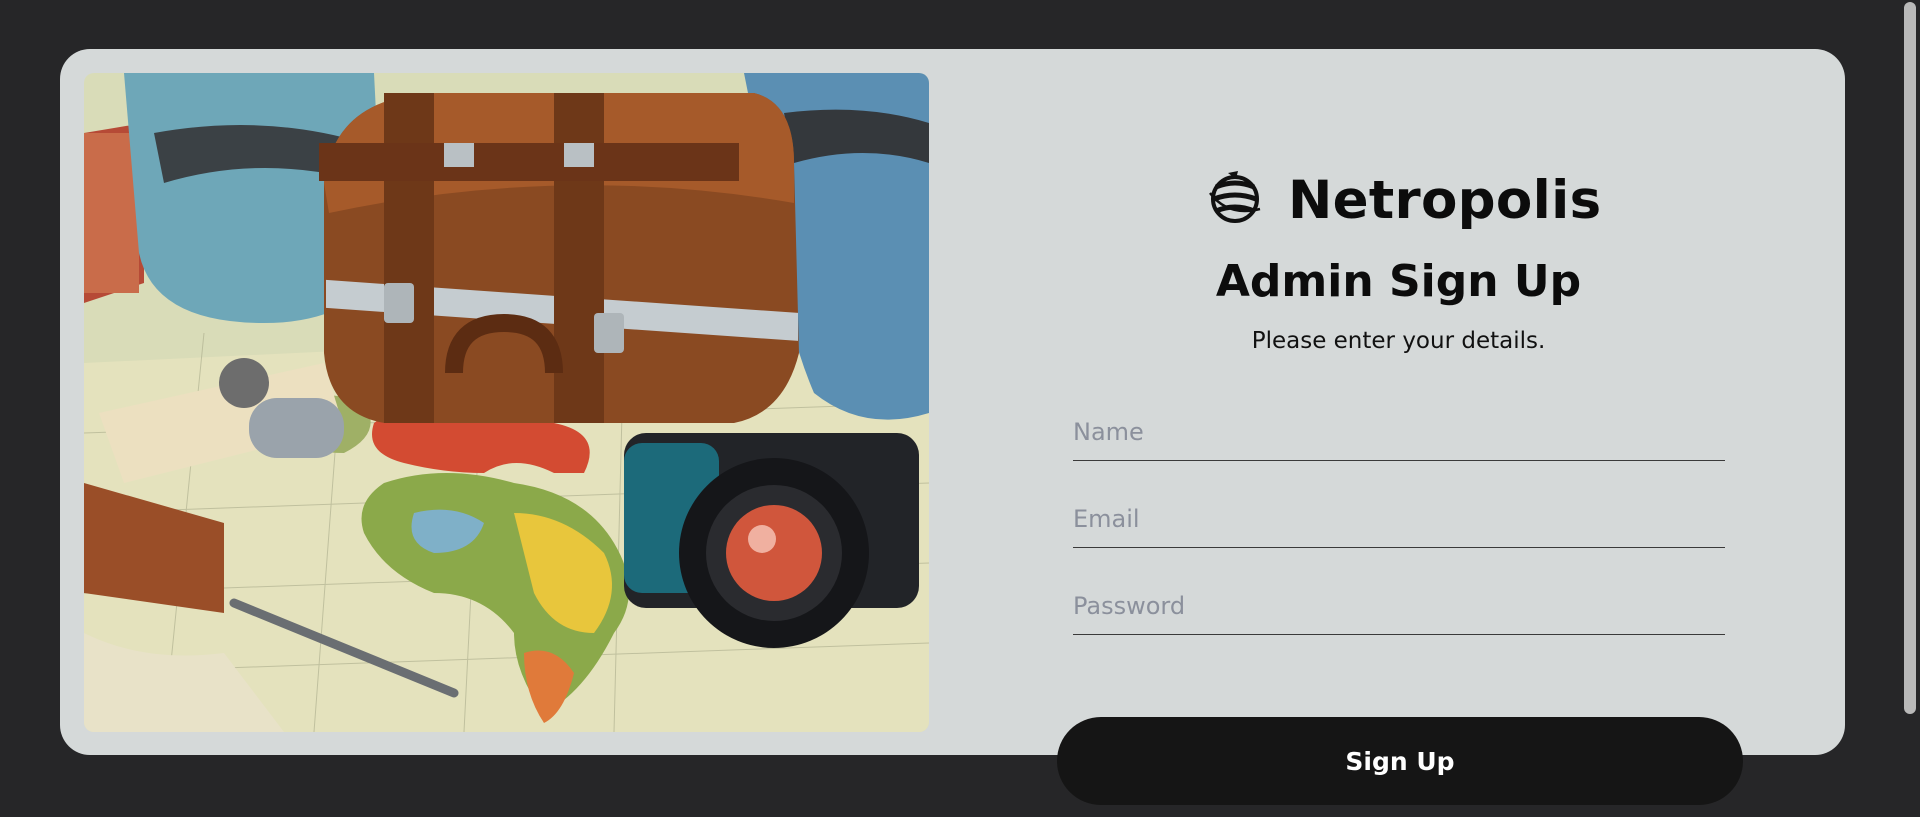  I want to click on signup-button: Sign Up, so click(1400, 761).